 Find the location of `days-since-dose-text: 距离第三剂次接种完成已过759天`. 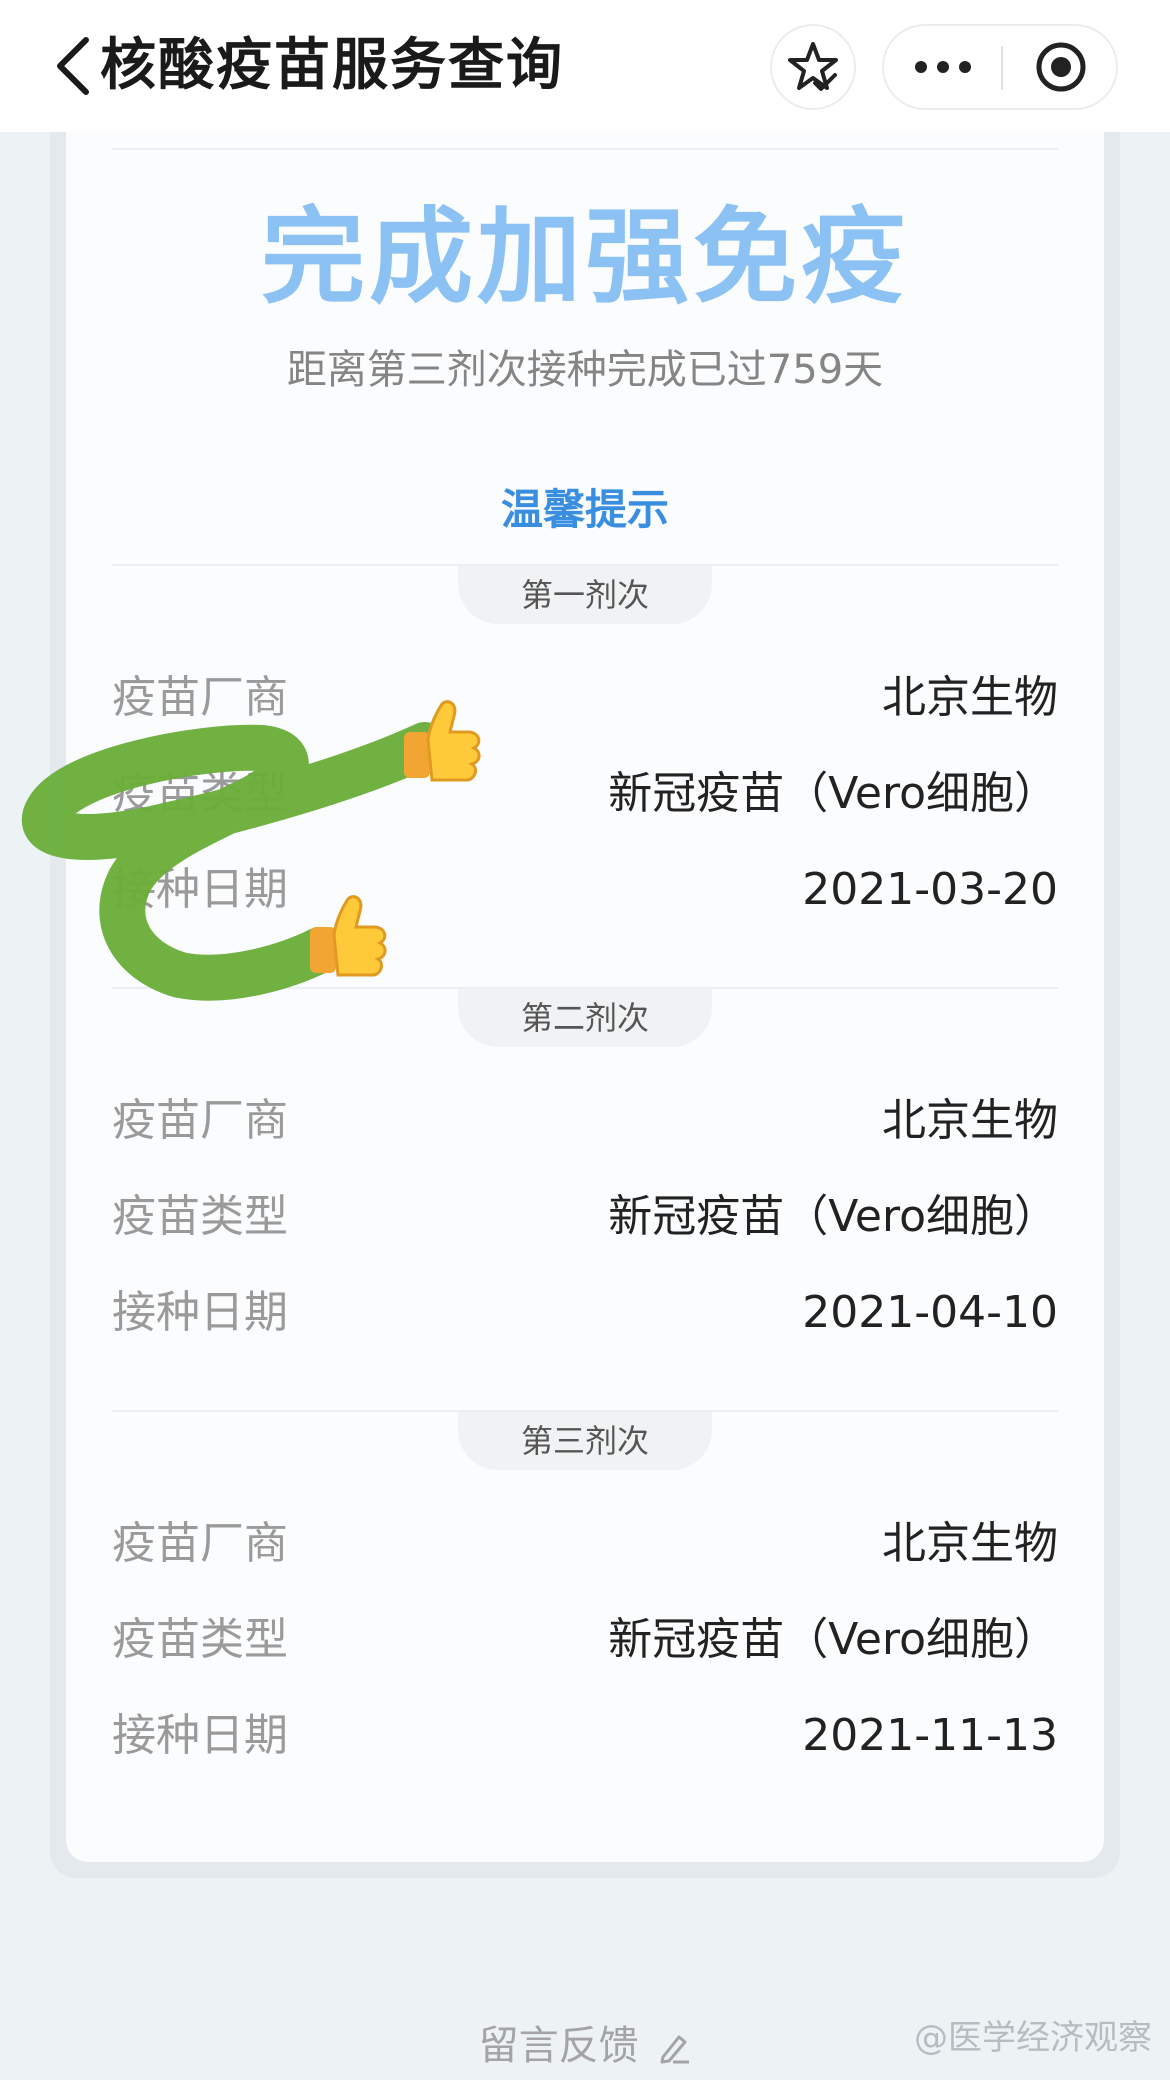

days-since-dose-text: 距离第三剂次接种完成已过759天 is located at coordinates (585, 370).